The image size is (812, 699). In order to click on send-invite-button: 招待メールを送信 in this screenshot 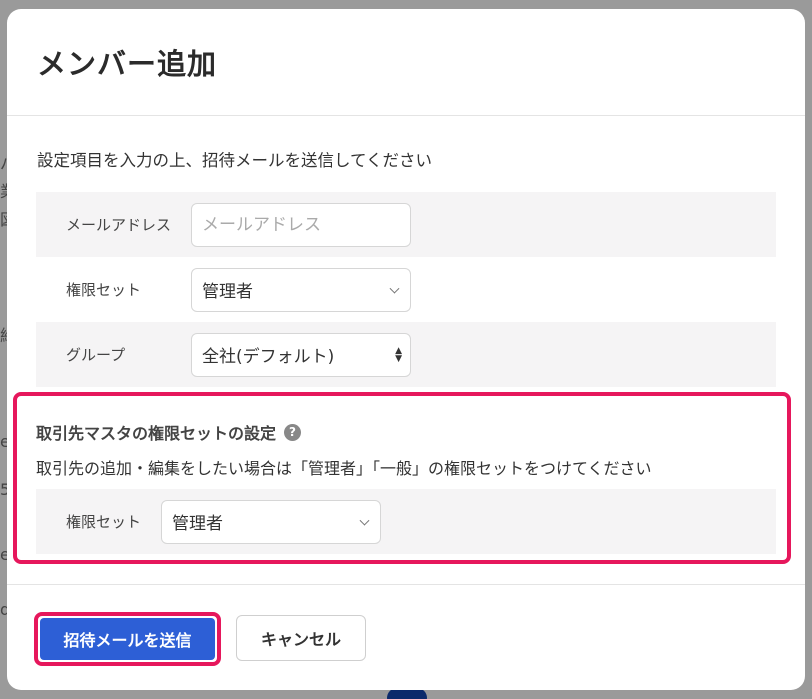, I will do `click(127, 639)`.